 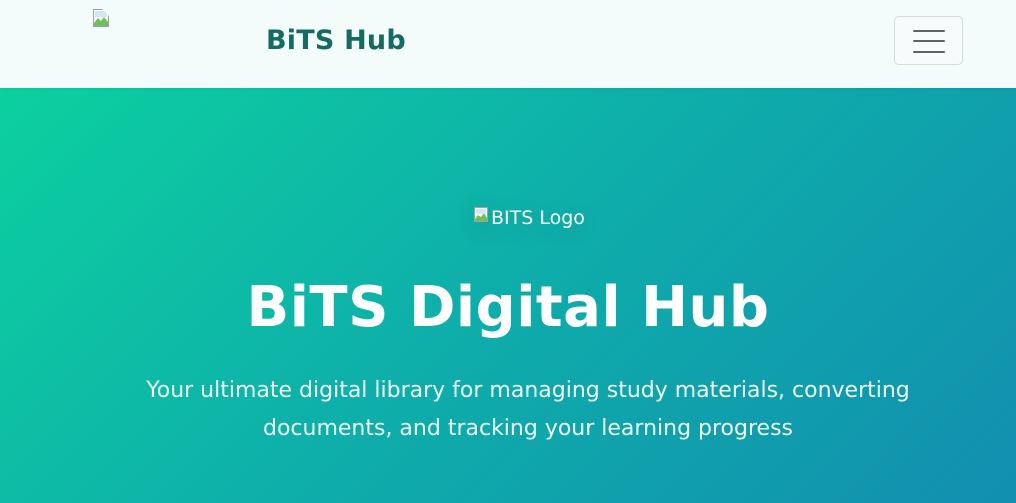 What do you see at coordinates (336, 41) in the screenshot?
I see `brand-name: BiTS Hub` at bounding box center [336, 41].